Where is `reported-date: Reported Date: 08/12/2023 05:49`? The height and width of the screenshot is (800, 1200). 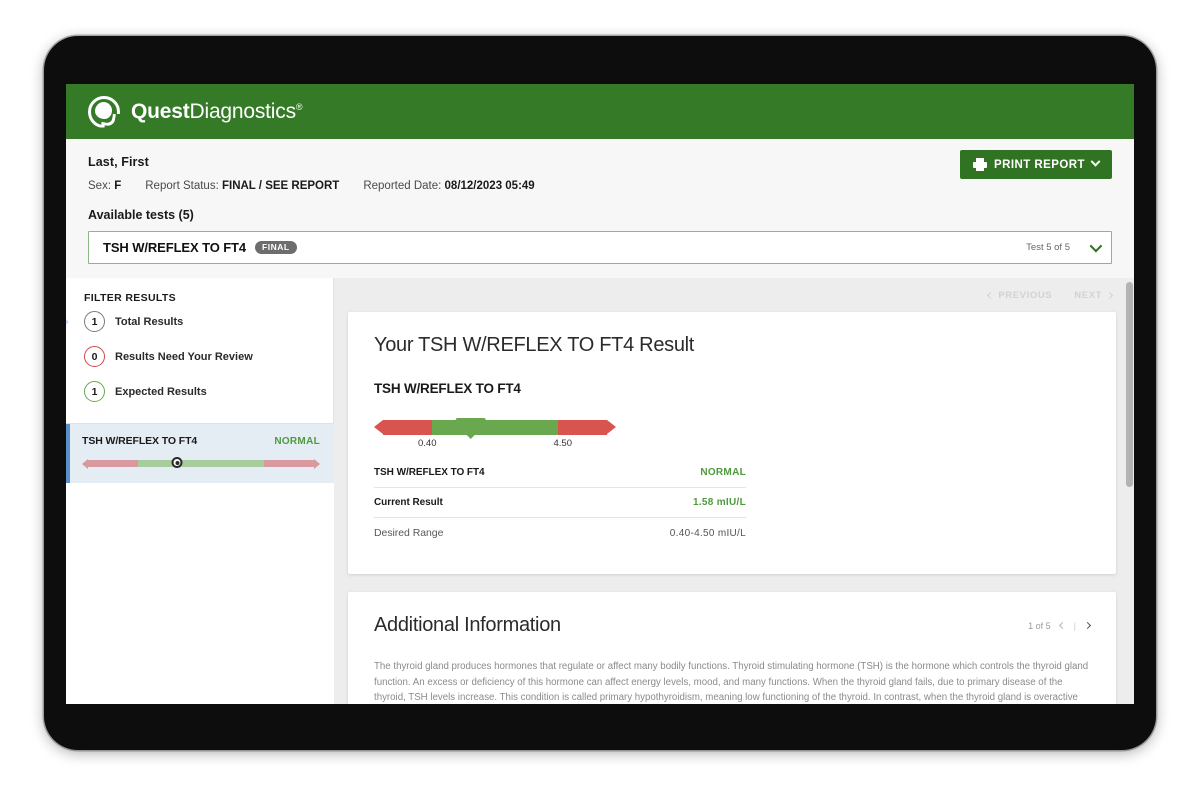
reported-date: Reported Date: 08/12/2023 05:49 is located at coordinates (448, 186).